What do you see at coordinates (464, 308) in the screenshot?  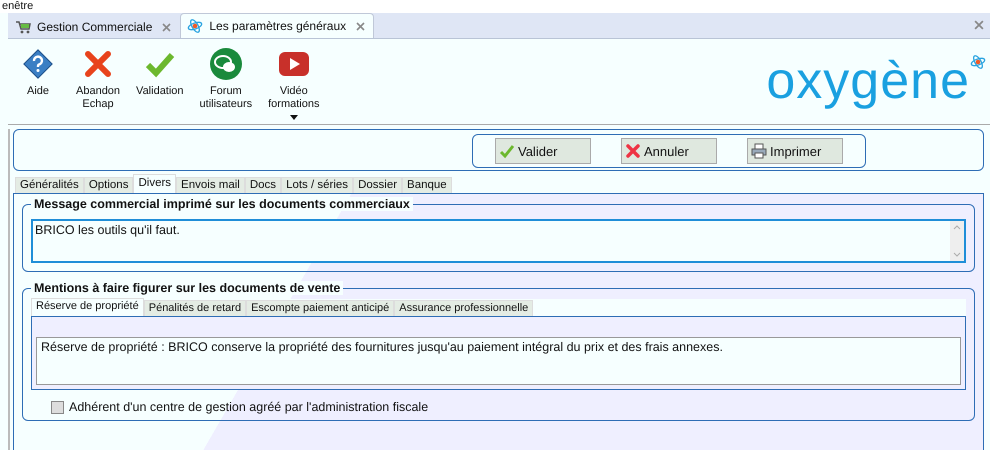 I see `tab: Assurance professionnelle` at bounding box center [464, 308].